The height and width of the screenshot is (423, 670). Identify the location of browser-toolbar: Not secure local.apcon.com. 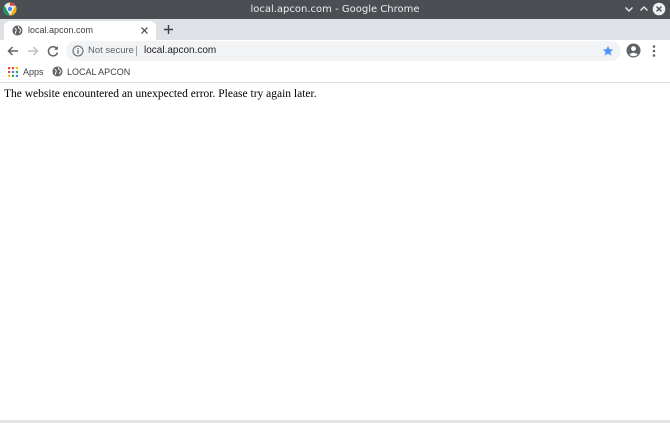
(335, 51).